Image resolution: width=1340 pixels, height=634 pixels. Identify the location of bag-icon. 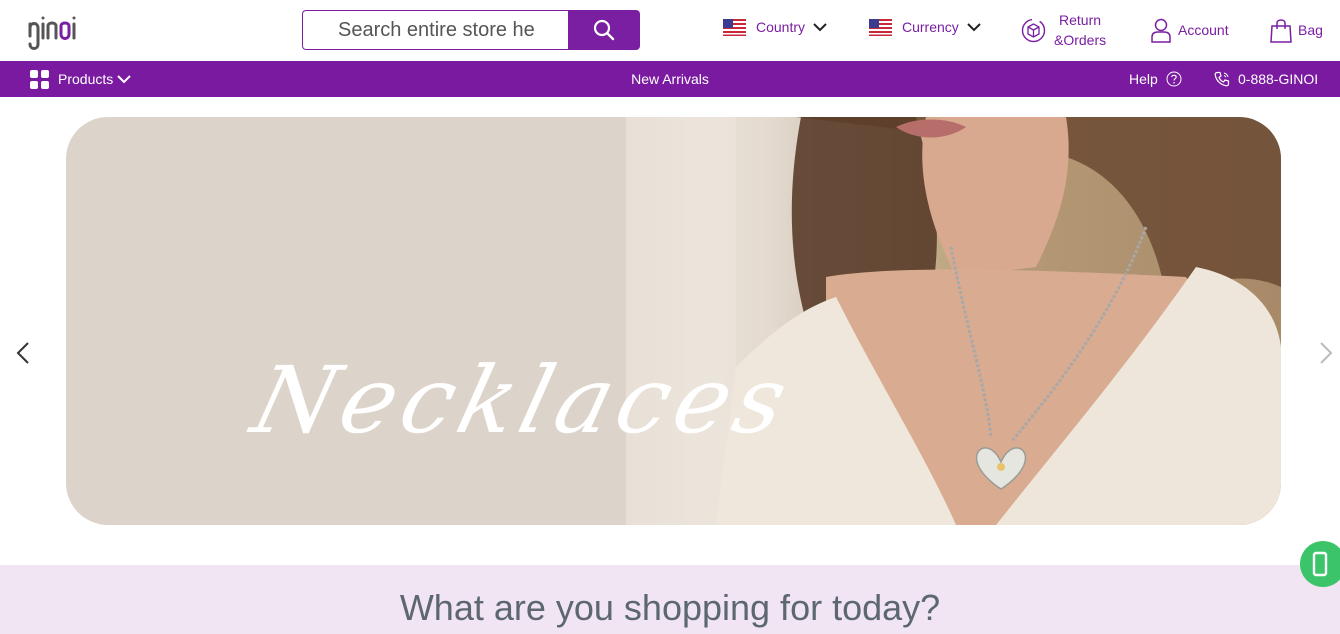
(1281, 30).